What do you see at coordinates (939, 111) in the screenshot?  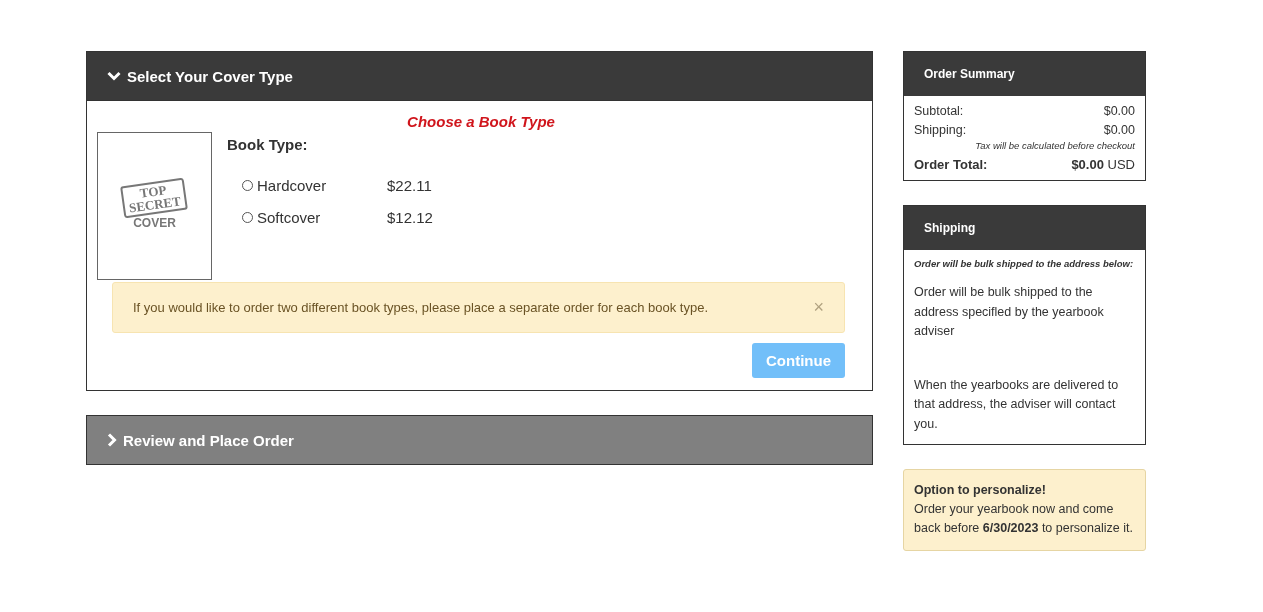 I see `summary-label: Subtotal:` at bounding box center [939, 111].